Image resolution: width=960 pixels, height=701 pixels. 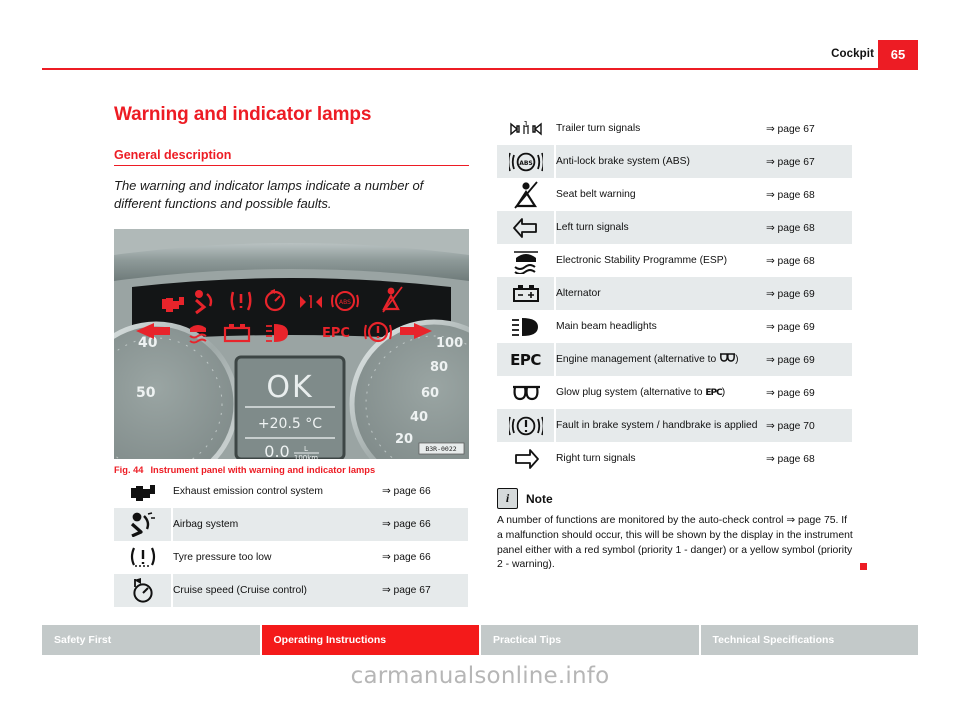 I want to click on lamp-description: Anti-lock brake system (ABS), so click(x=623, y=161).